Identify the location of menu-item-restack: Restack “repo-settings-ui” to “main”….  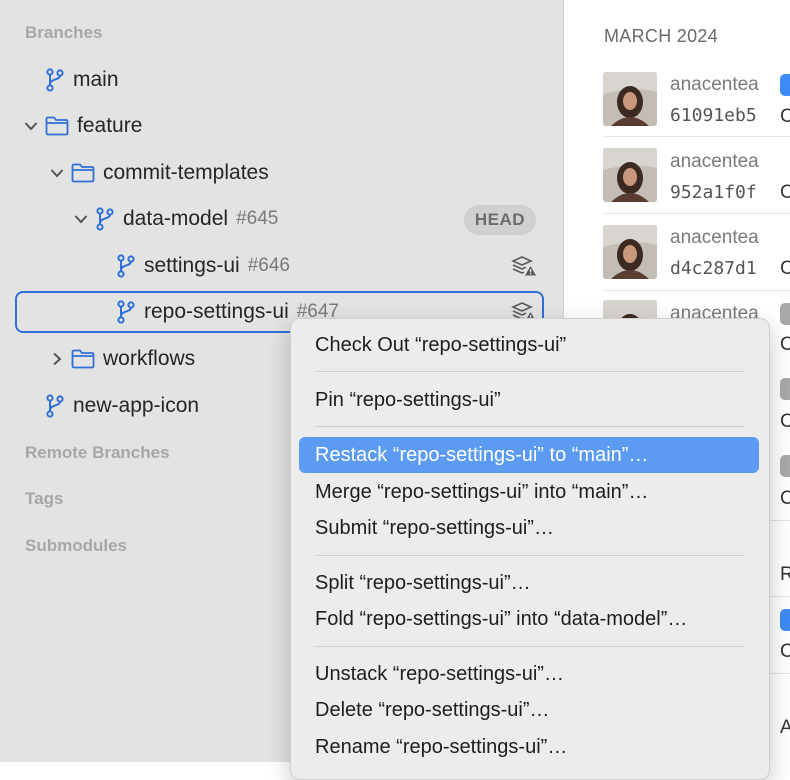
(529, 455).